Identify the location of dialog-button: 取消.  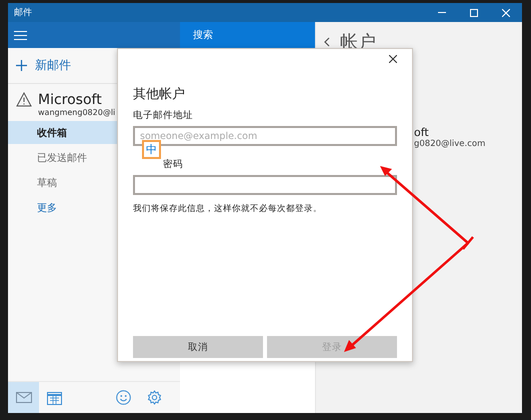
(198, 347).